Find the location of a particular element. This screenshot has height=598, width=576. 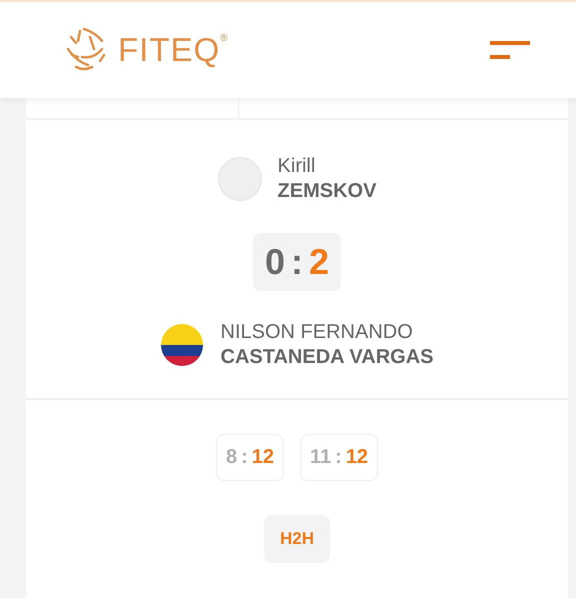

logo-text: FITEQ$^{®}$ is located at coordinates (173, 50).